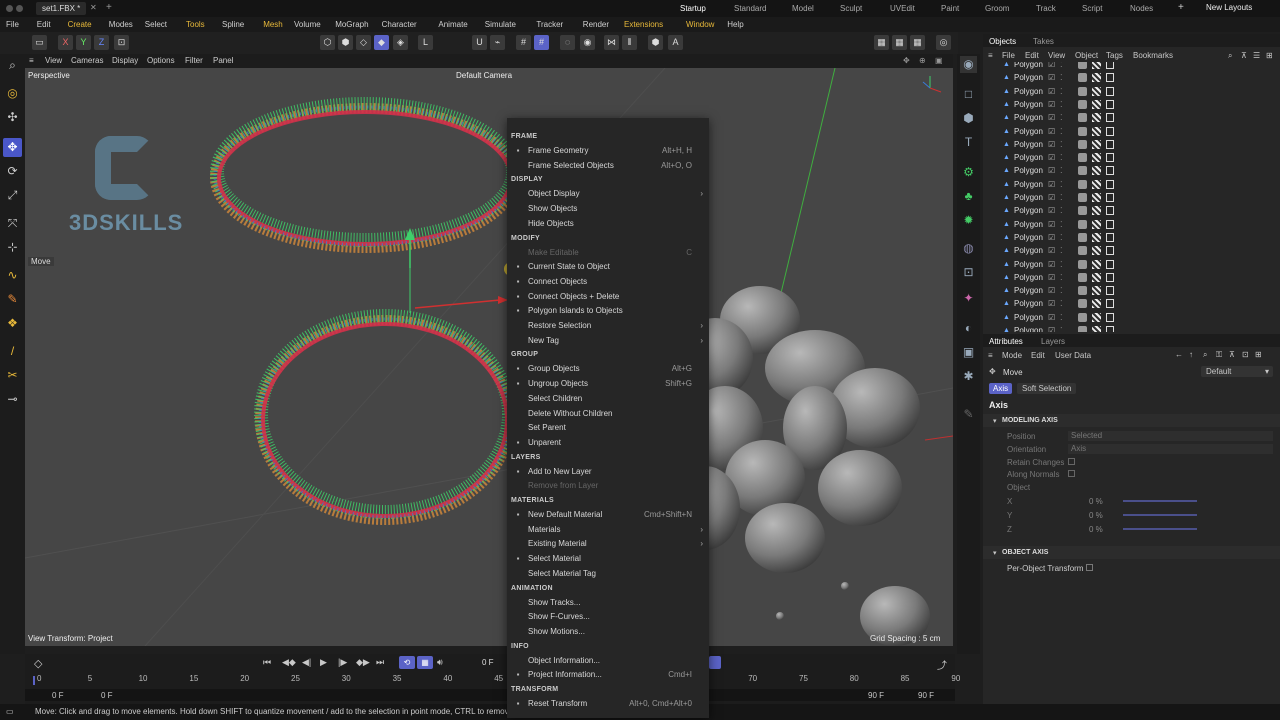  I want to click on menu-edit: Edit, so click(44, 25).